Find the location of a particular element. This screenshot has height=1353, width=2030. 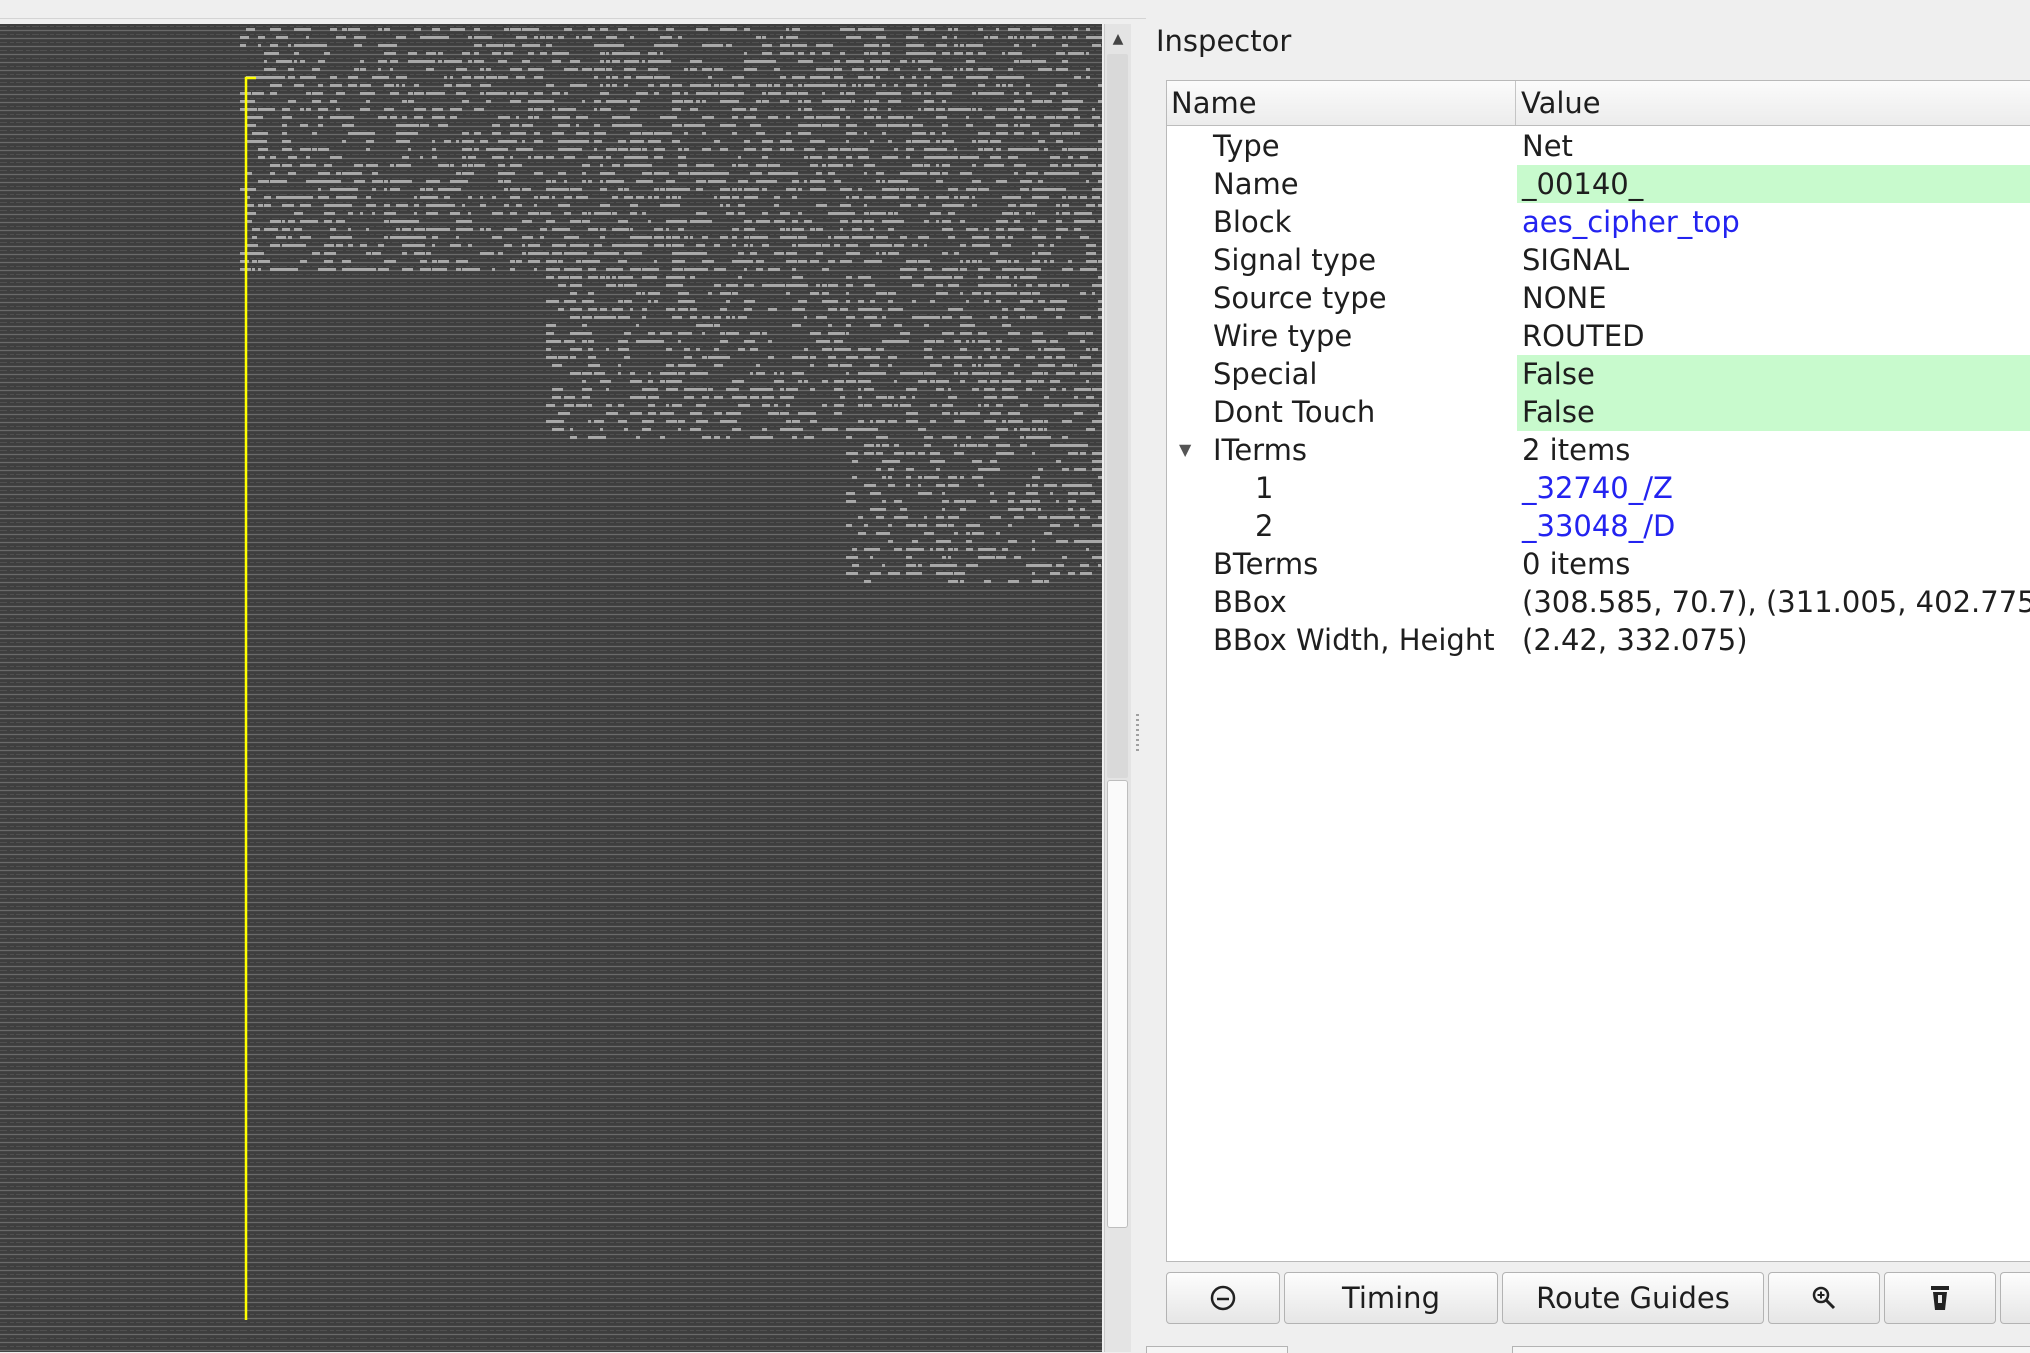

property-name: Name is located at coordinates (1256, 184).